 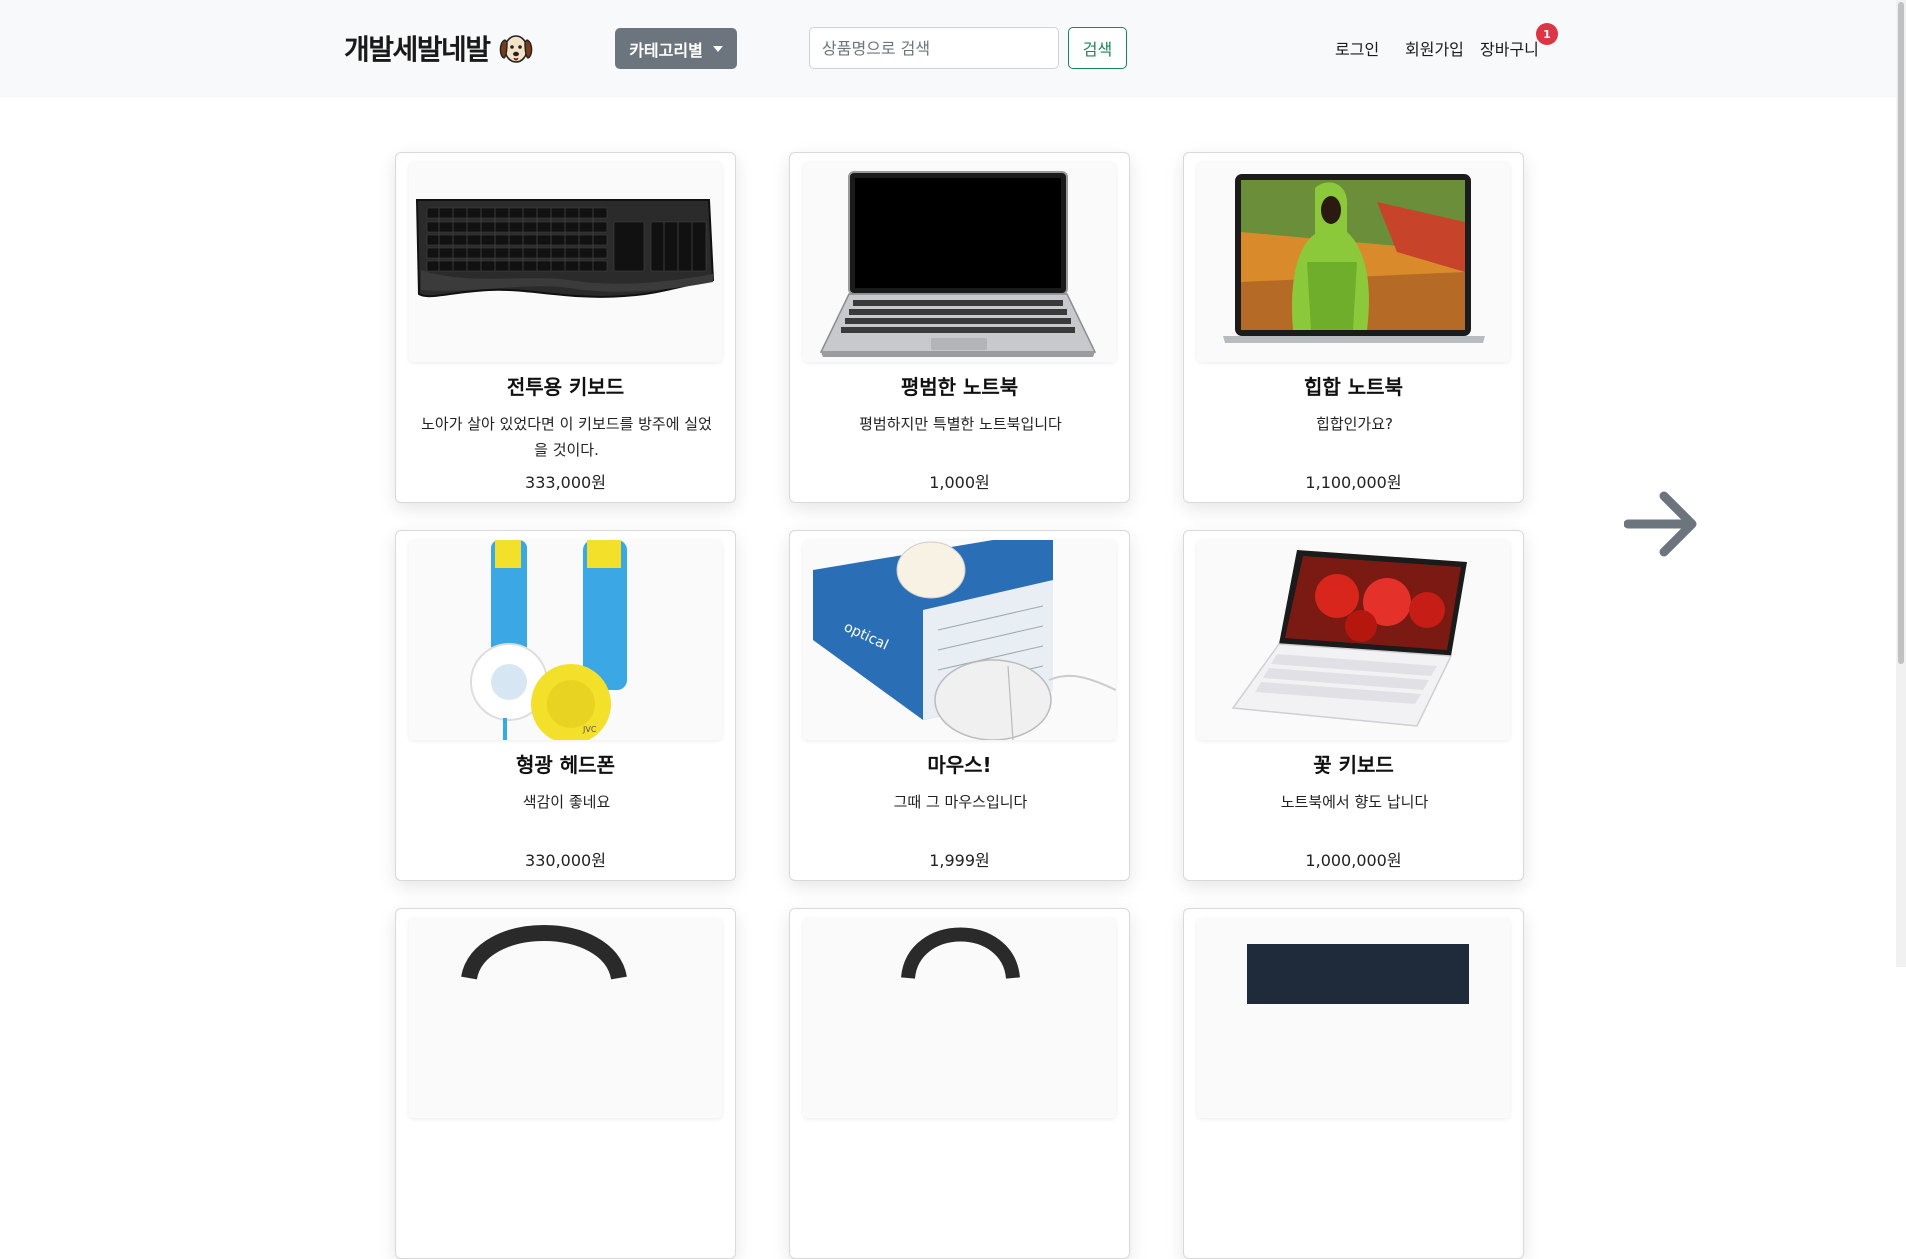 What do you see at coordinates (1353, 262) in the screenshot?
I see `product-image-laptop-hiphop` at bounding box center [1353, 262].